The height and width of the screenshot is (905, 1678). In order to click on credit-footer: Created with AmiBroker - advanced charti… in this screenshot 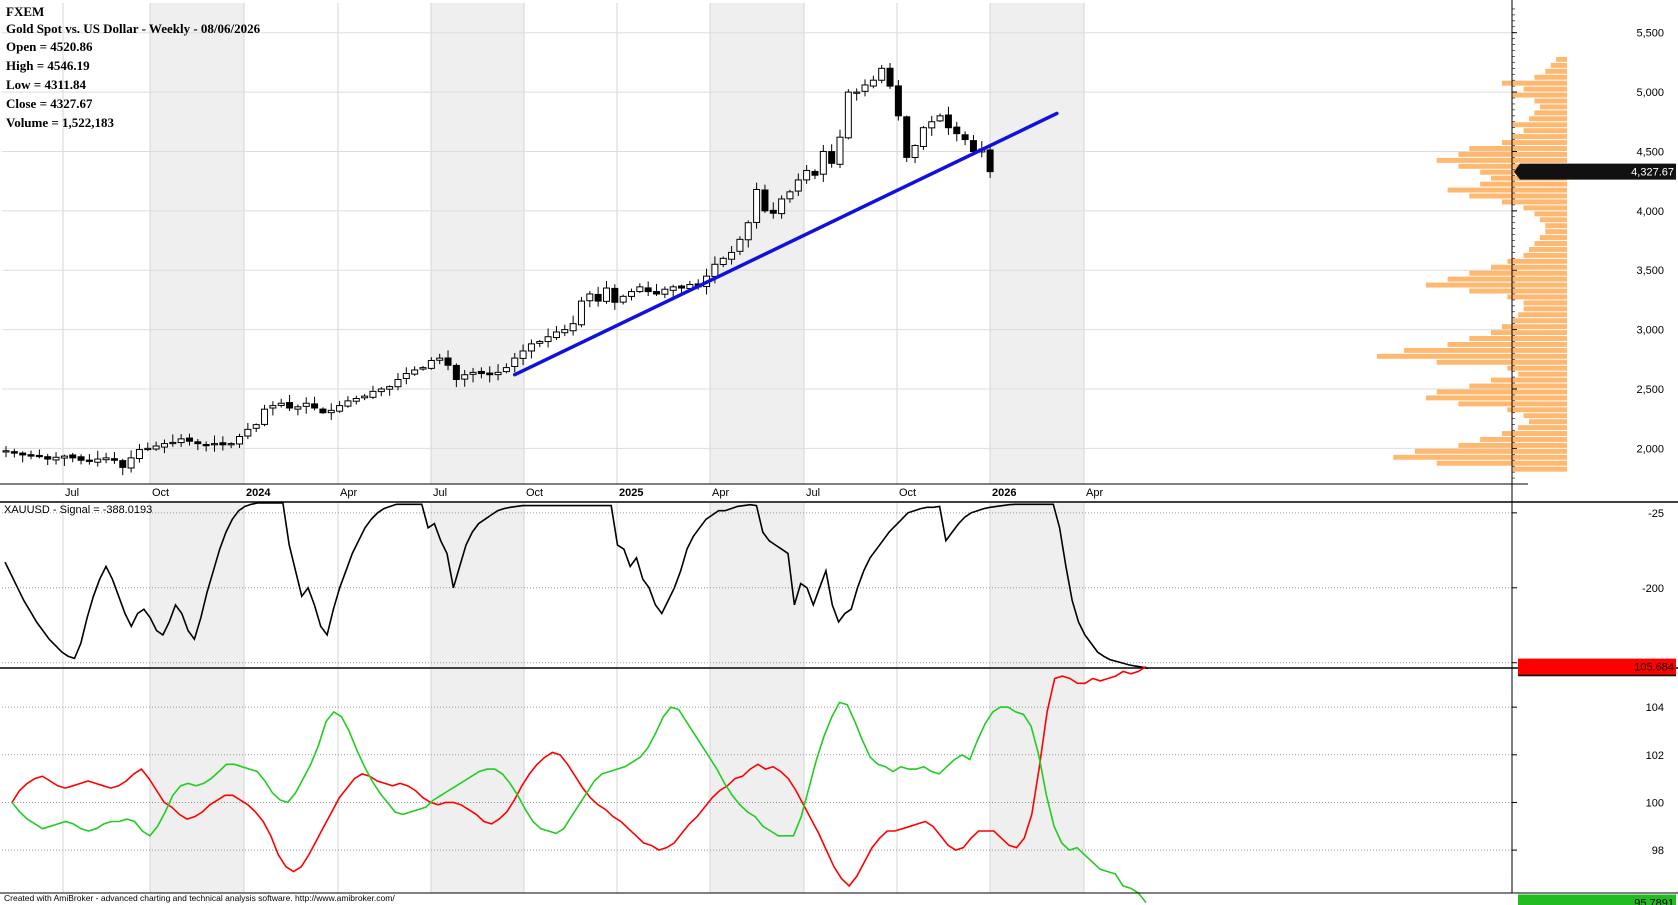, I will do `click(199, 898)`.